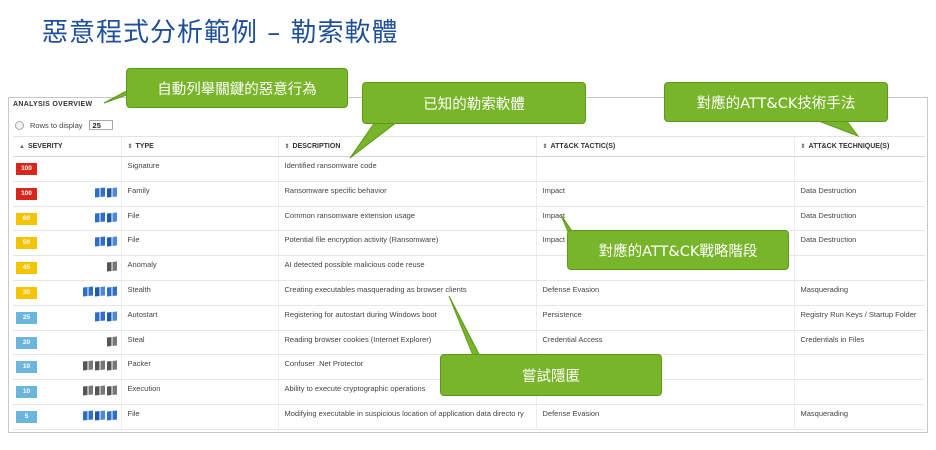  I want to click on type-cell: Packer, so click(199, 367).